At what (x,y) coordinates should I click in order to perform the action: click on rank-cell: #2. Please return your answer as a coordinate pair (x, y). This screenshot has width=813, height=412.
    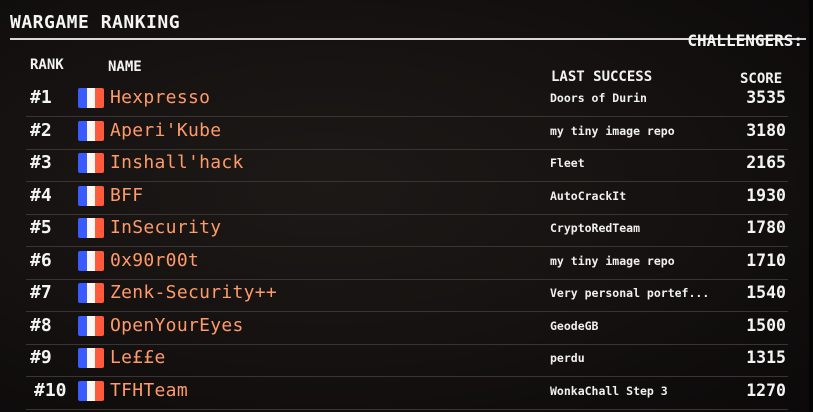
    Looking at the image, I should click on (41, 130).